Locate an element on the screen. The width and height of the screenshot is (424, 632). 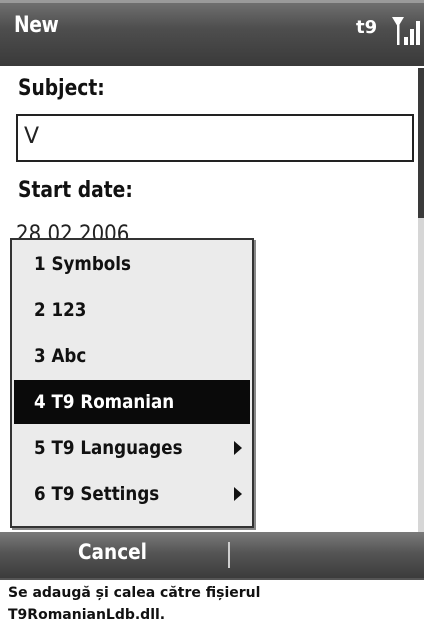
softkey-divider is located at coordinates (229, 555).